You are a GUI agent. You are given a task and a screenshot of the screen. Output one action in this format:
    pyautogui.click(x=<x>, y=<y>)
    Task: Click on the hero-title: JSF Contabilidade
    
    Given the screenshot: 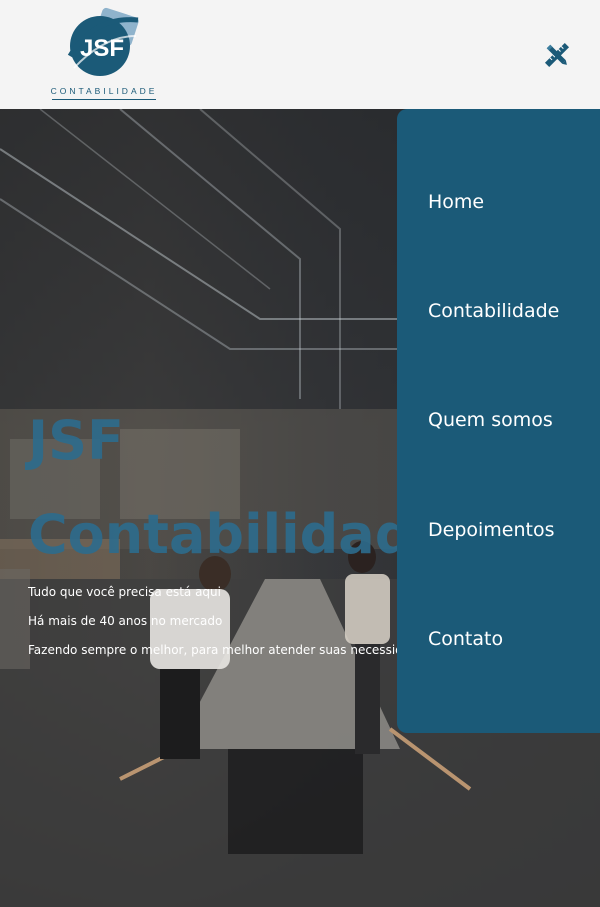 What is the action you would take?
    pyautogui.click(x=239, y=488)
    